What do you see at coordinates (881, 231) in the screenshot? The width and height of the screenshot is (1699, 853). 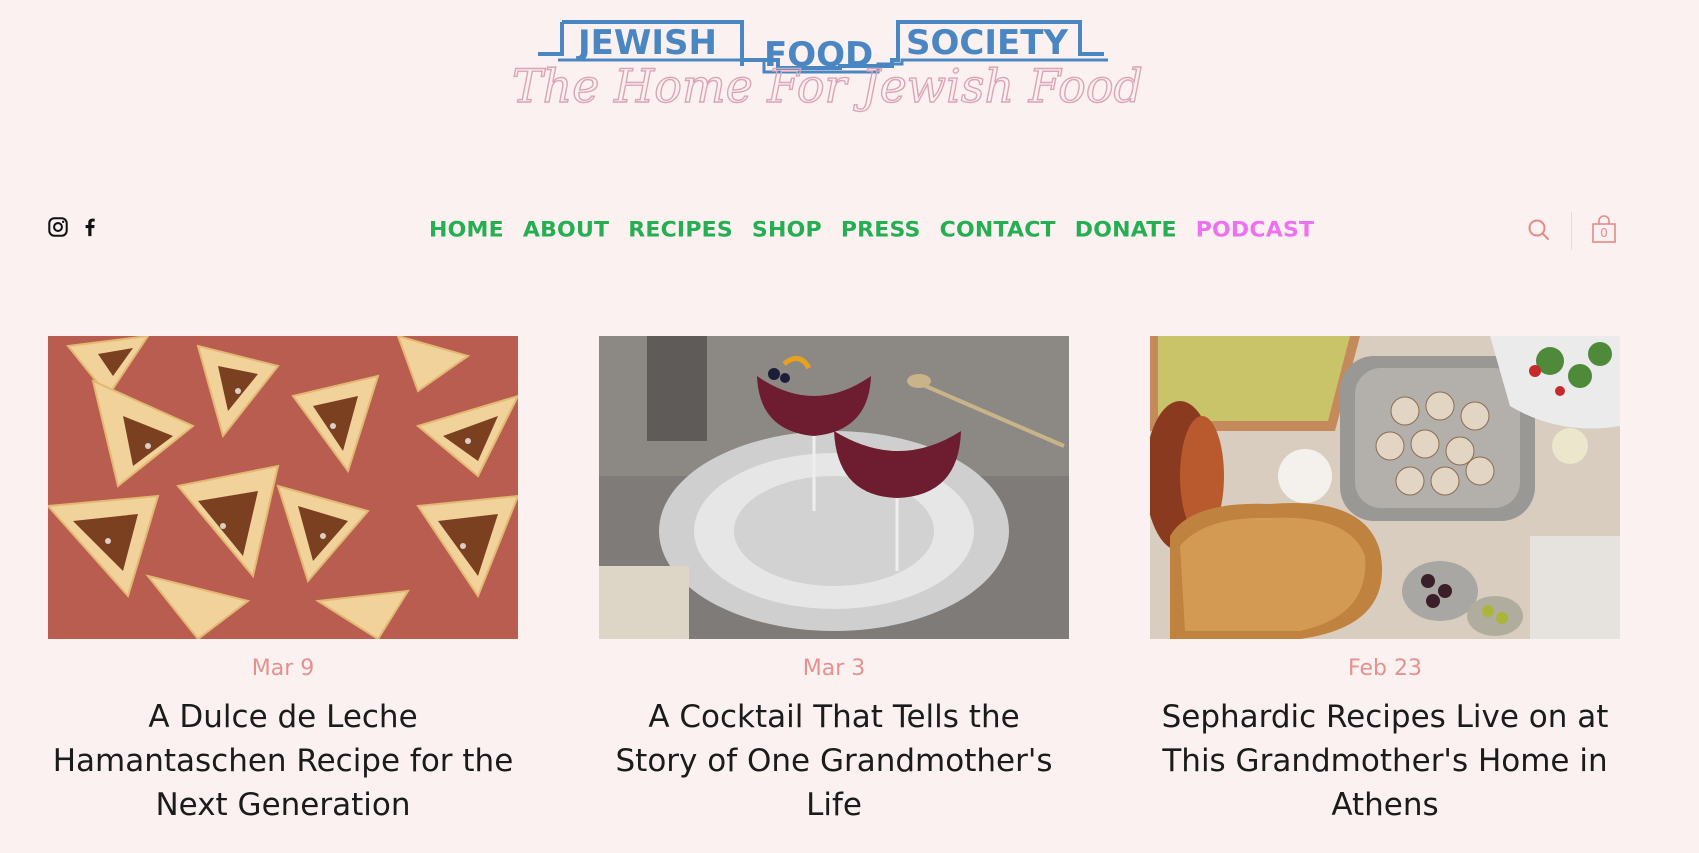 I see `nav-item-press: PRESS` at bounding box center [881, 231].